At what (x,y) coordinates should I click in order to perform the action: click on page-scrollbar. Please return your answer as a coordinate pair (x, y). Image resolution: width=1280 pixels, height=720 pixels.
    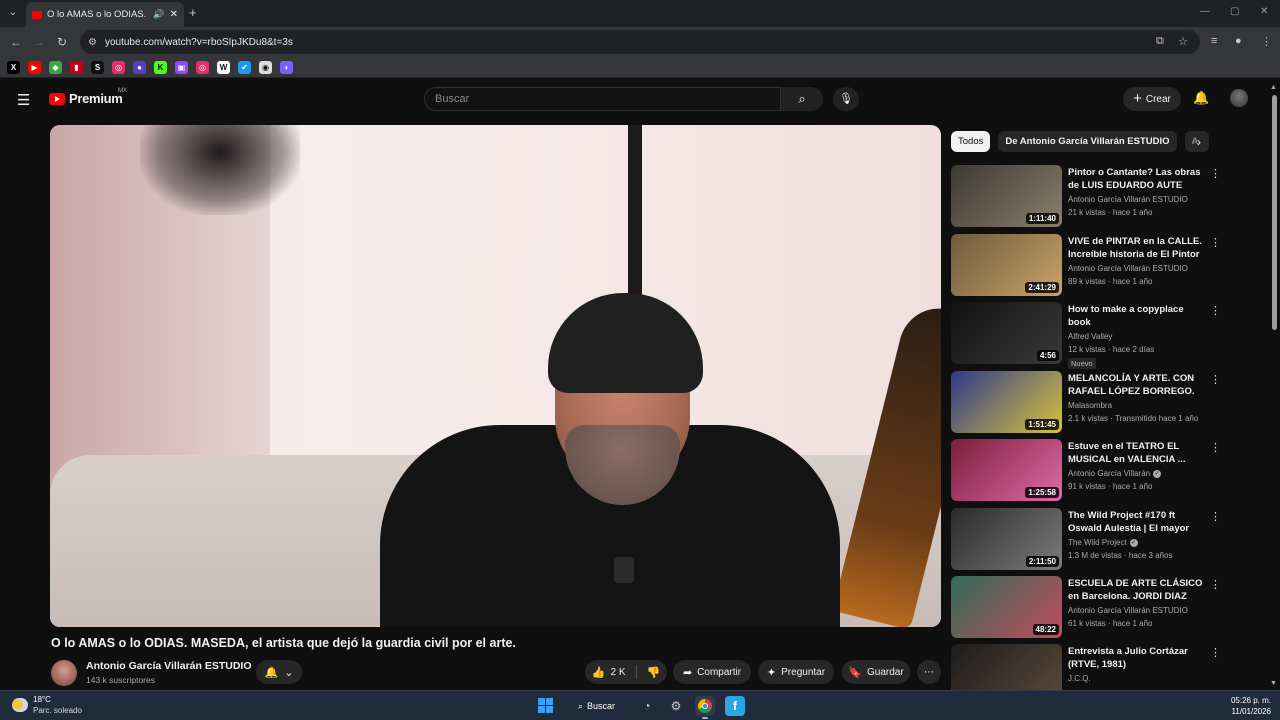
    Looking at the image, I should click on (1274, 212).